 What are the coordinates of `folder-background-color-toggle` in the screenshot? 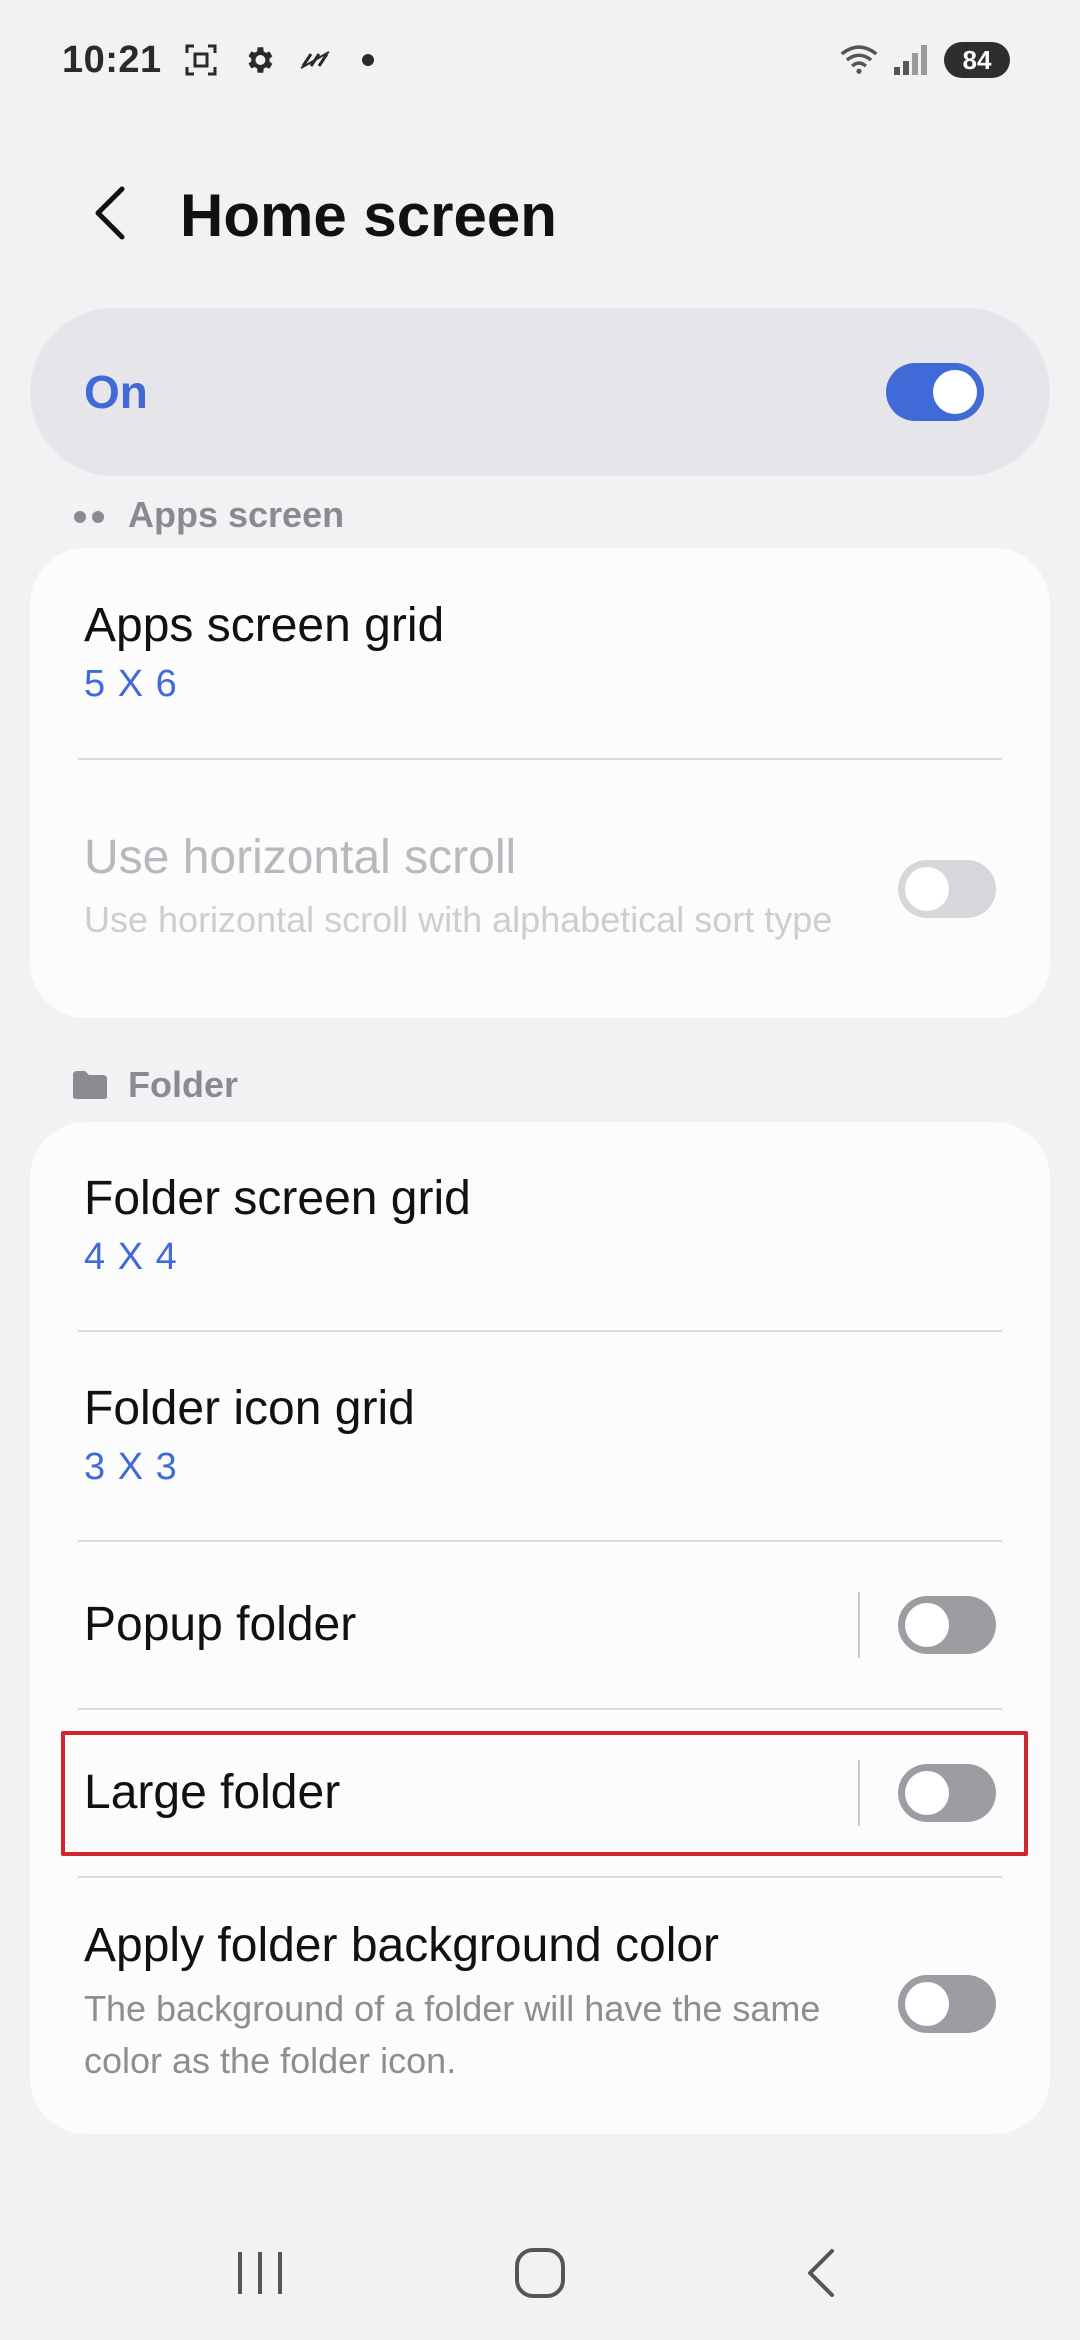 It's located at (947, 2004).